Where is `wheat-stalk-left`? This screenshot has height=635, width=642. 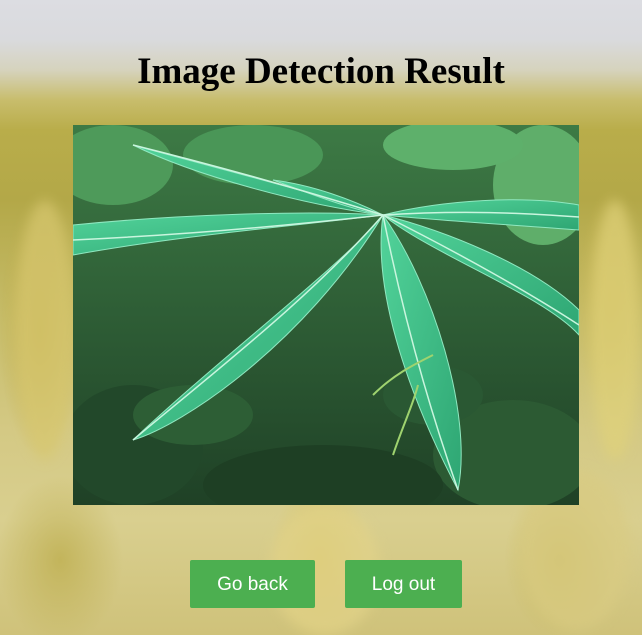 wheat-stalk-left is located at coordinates (45, 330).